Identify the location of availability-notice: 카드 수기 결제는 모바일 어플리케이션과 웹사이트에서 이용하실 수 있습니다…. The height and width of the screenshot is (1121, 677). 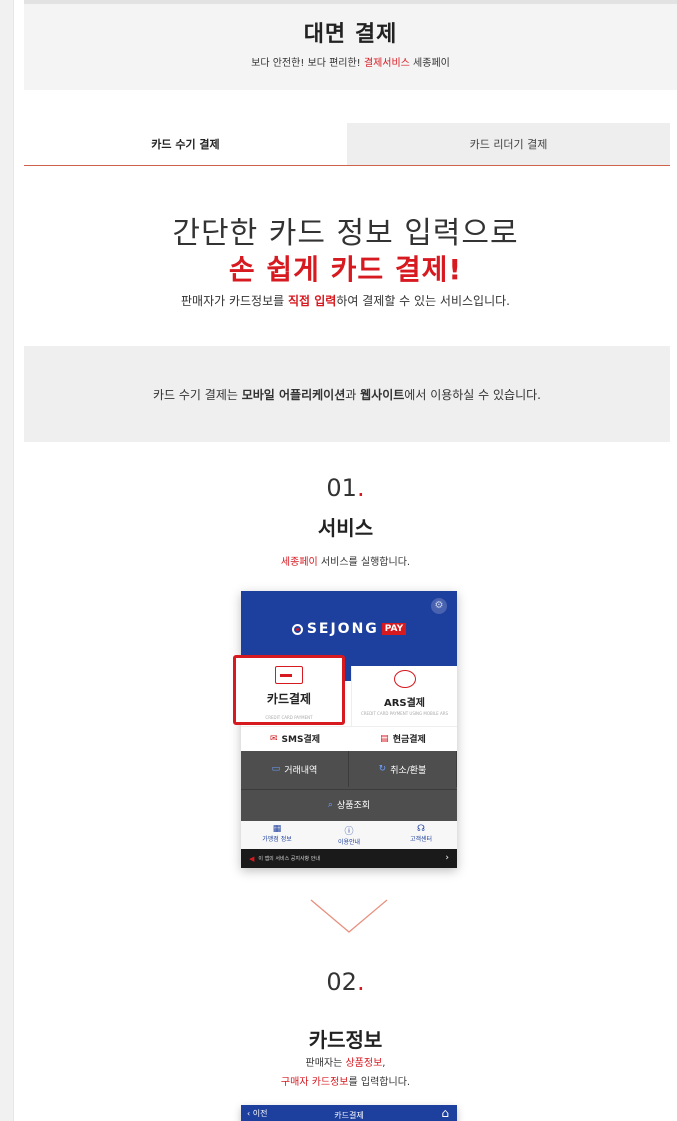
(347, 394).